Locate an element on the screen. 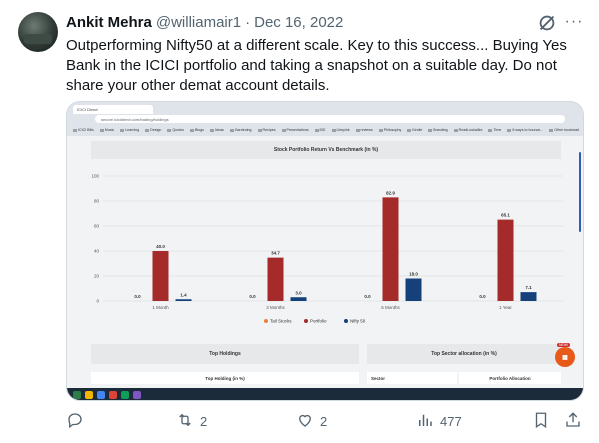 Image resolution: width=599 pixels, height=443 pixels. bookmark-label: Recipes is located at coordinates (269, 130).